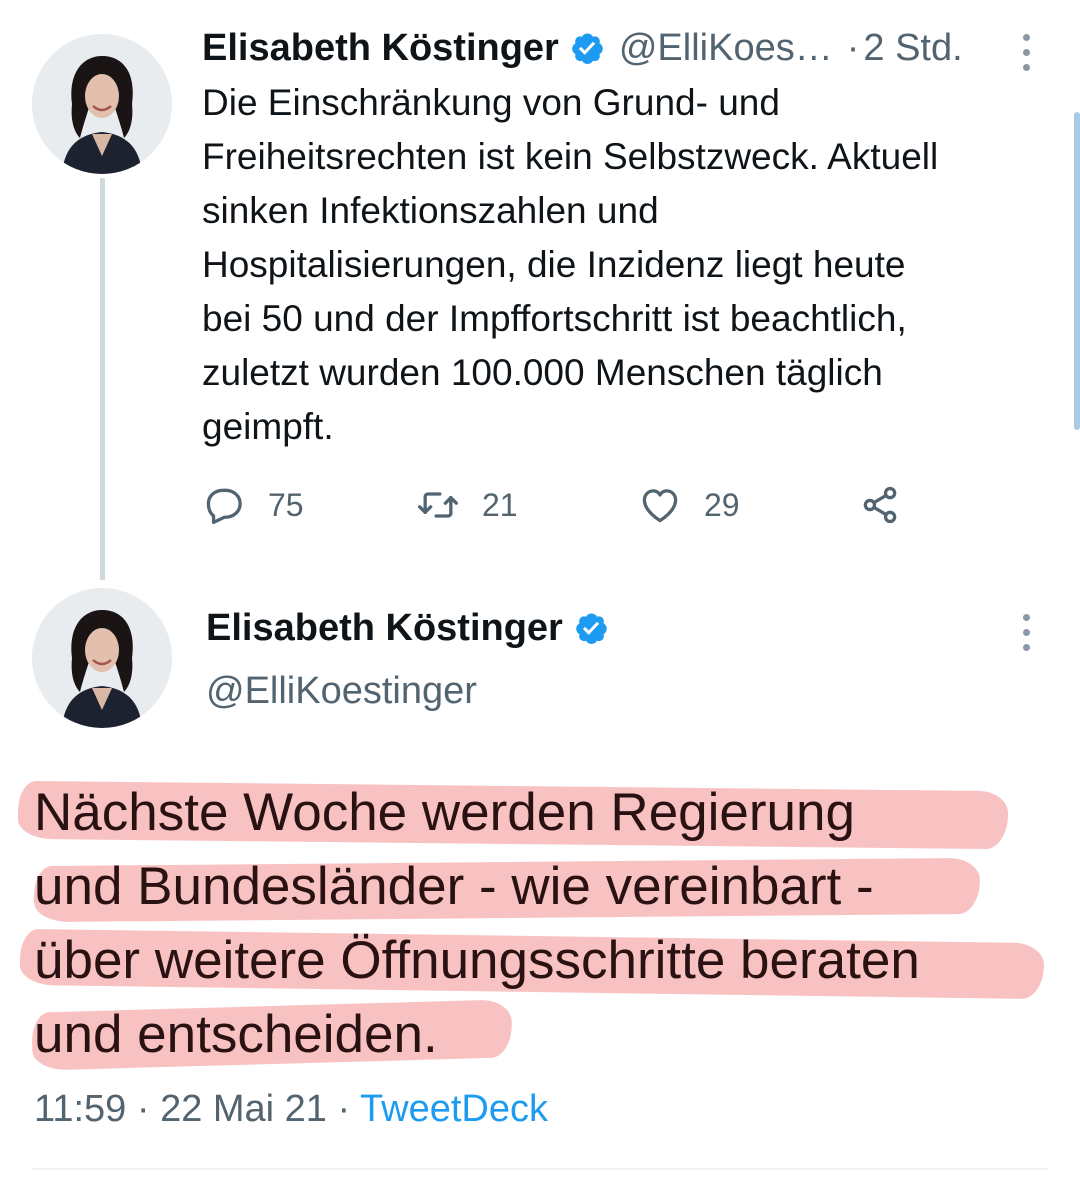 This screenshot has width=1080, height=1181. I want to click on share-button, so click(880, 505).